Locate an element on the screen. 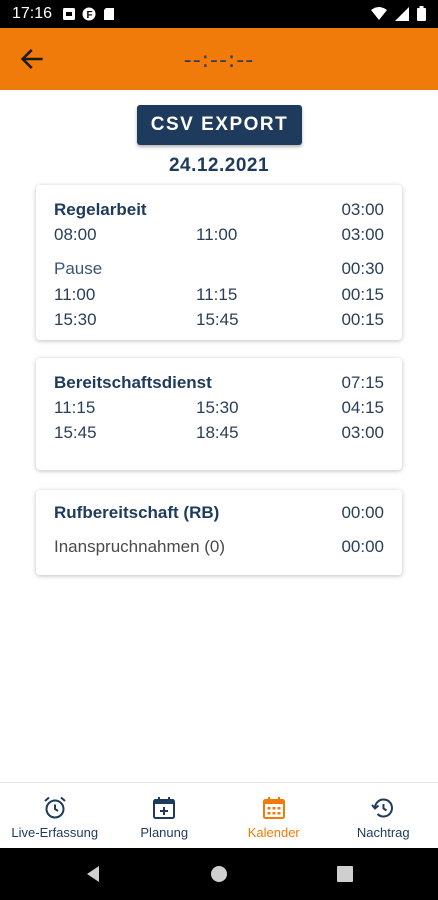  time-entry-row: 08:00 11:00 03:00 is located at coordinates (219, 236).